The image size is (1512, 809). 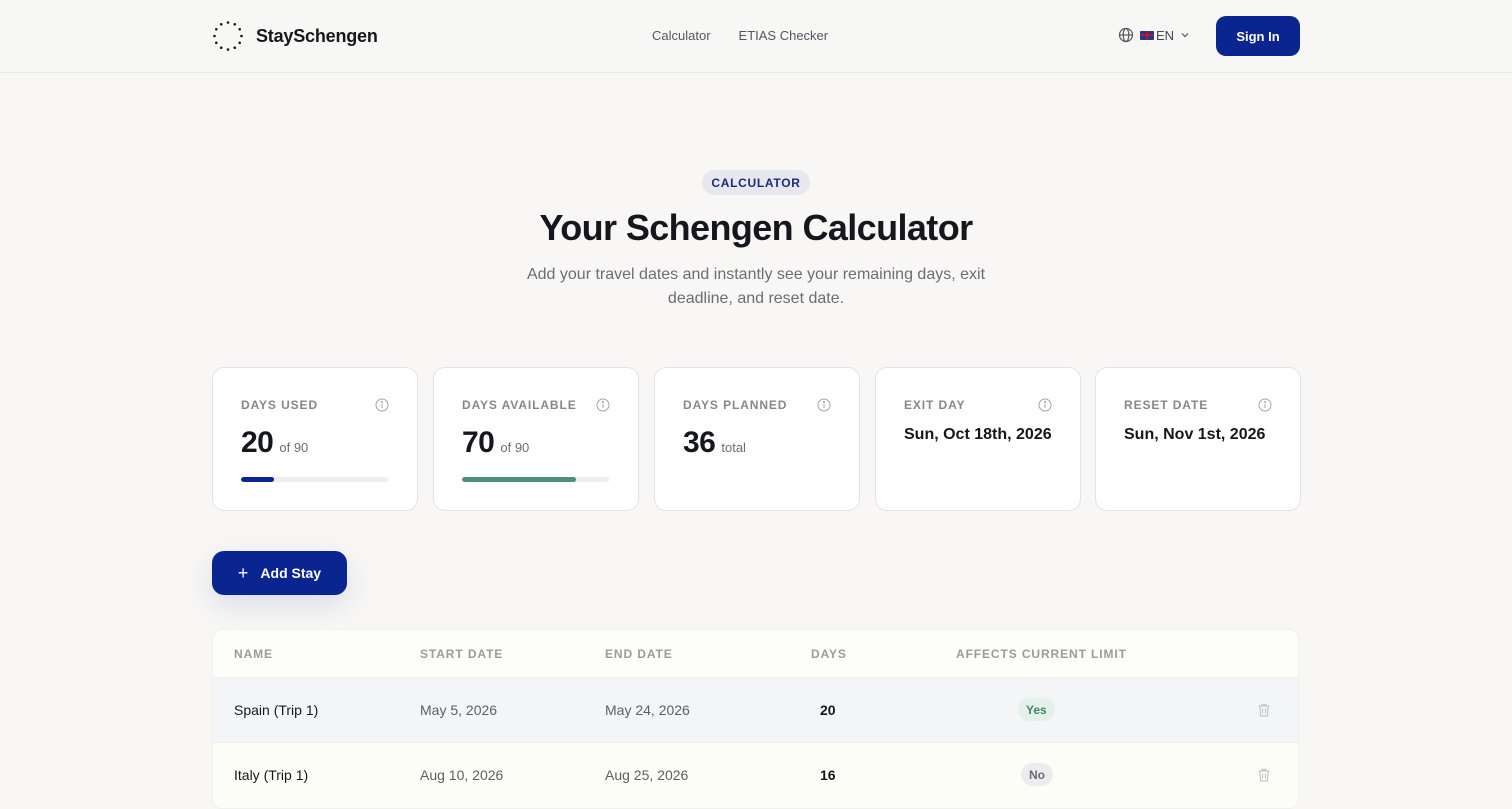 What do you see at coordinates (1165, 35) in the screenshot?
I see `language-code: EN` at bounding box center [1165, 35].